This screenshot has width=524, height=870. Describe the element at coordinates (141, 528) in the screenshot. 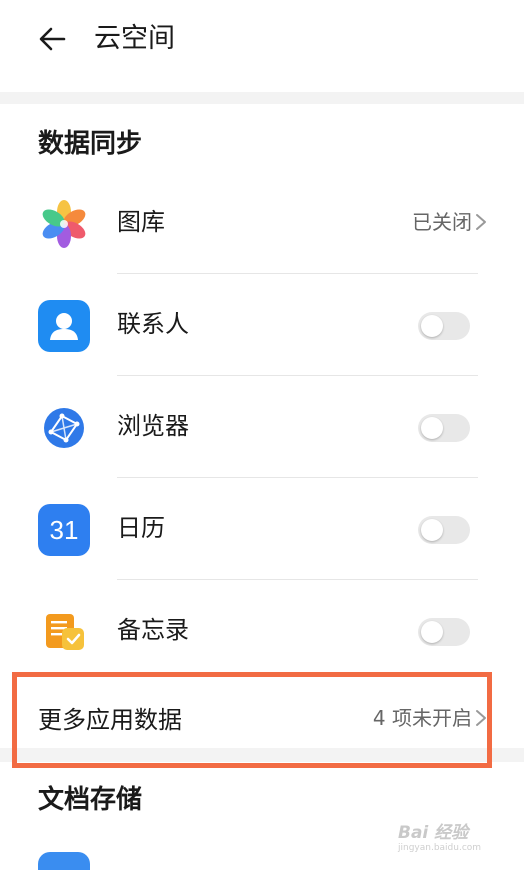

I see `calendar-label: 日历` at that location.